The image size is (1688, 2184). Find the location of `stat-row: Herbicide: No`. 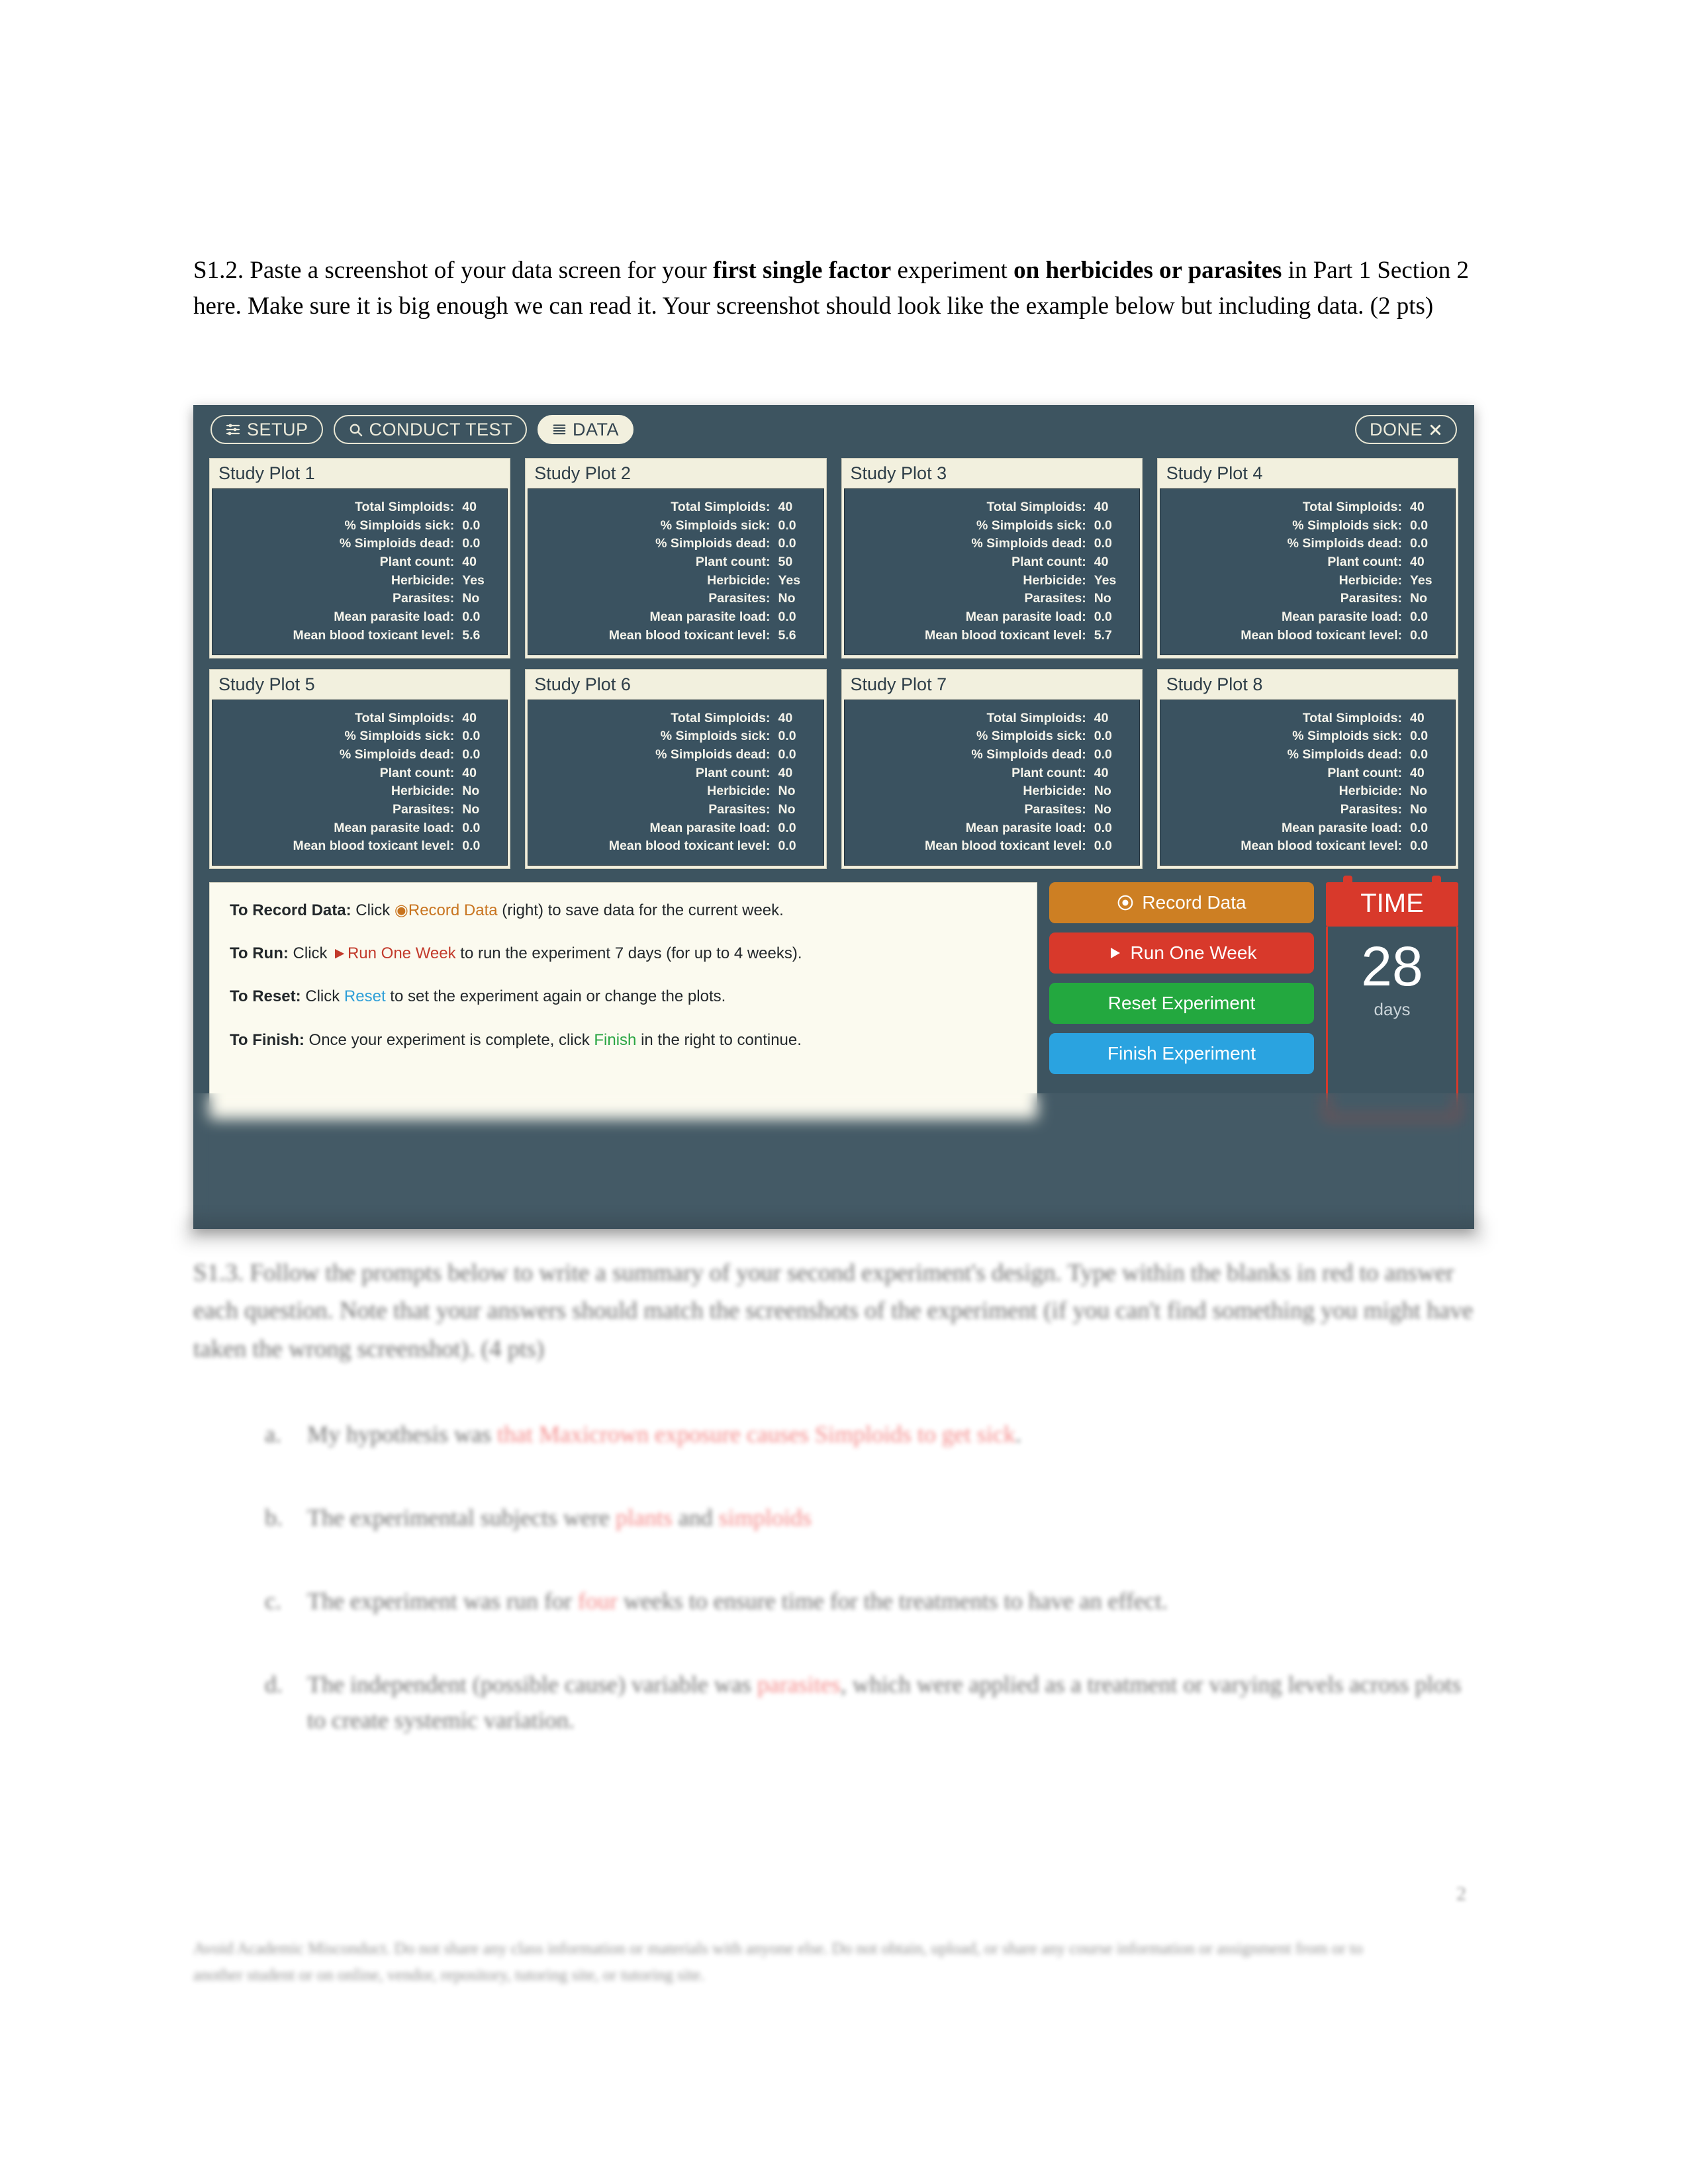

stat-row: Herbicide: No is located at coordinates (989, 792).